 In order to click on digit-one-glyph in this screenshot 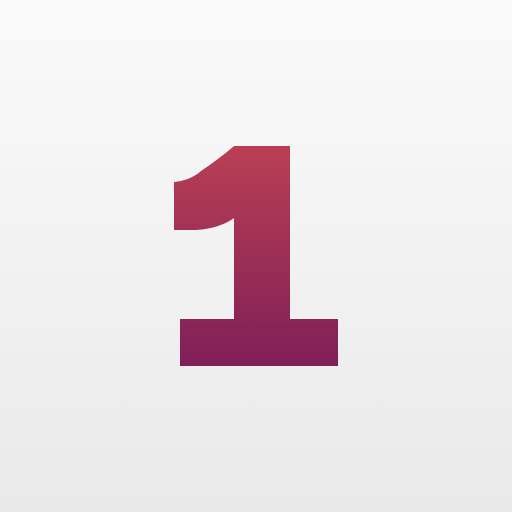, I will do `click(256, 256)`.